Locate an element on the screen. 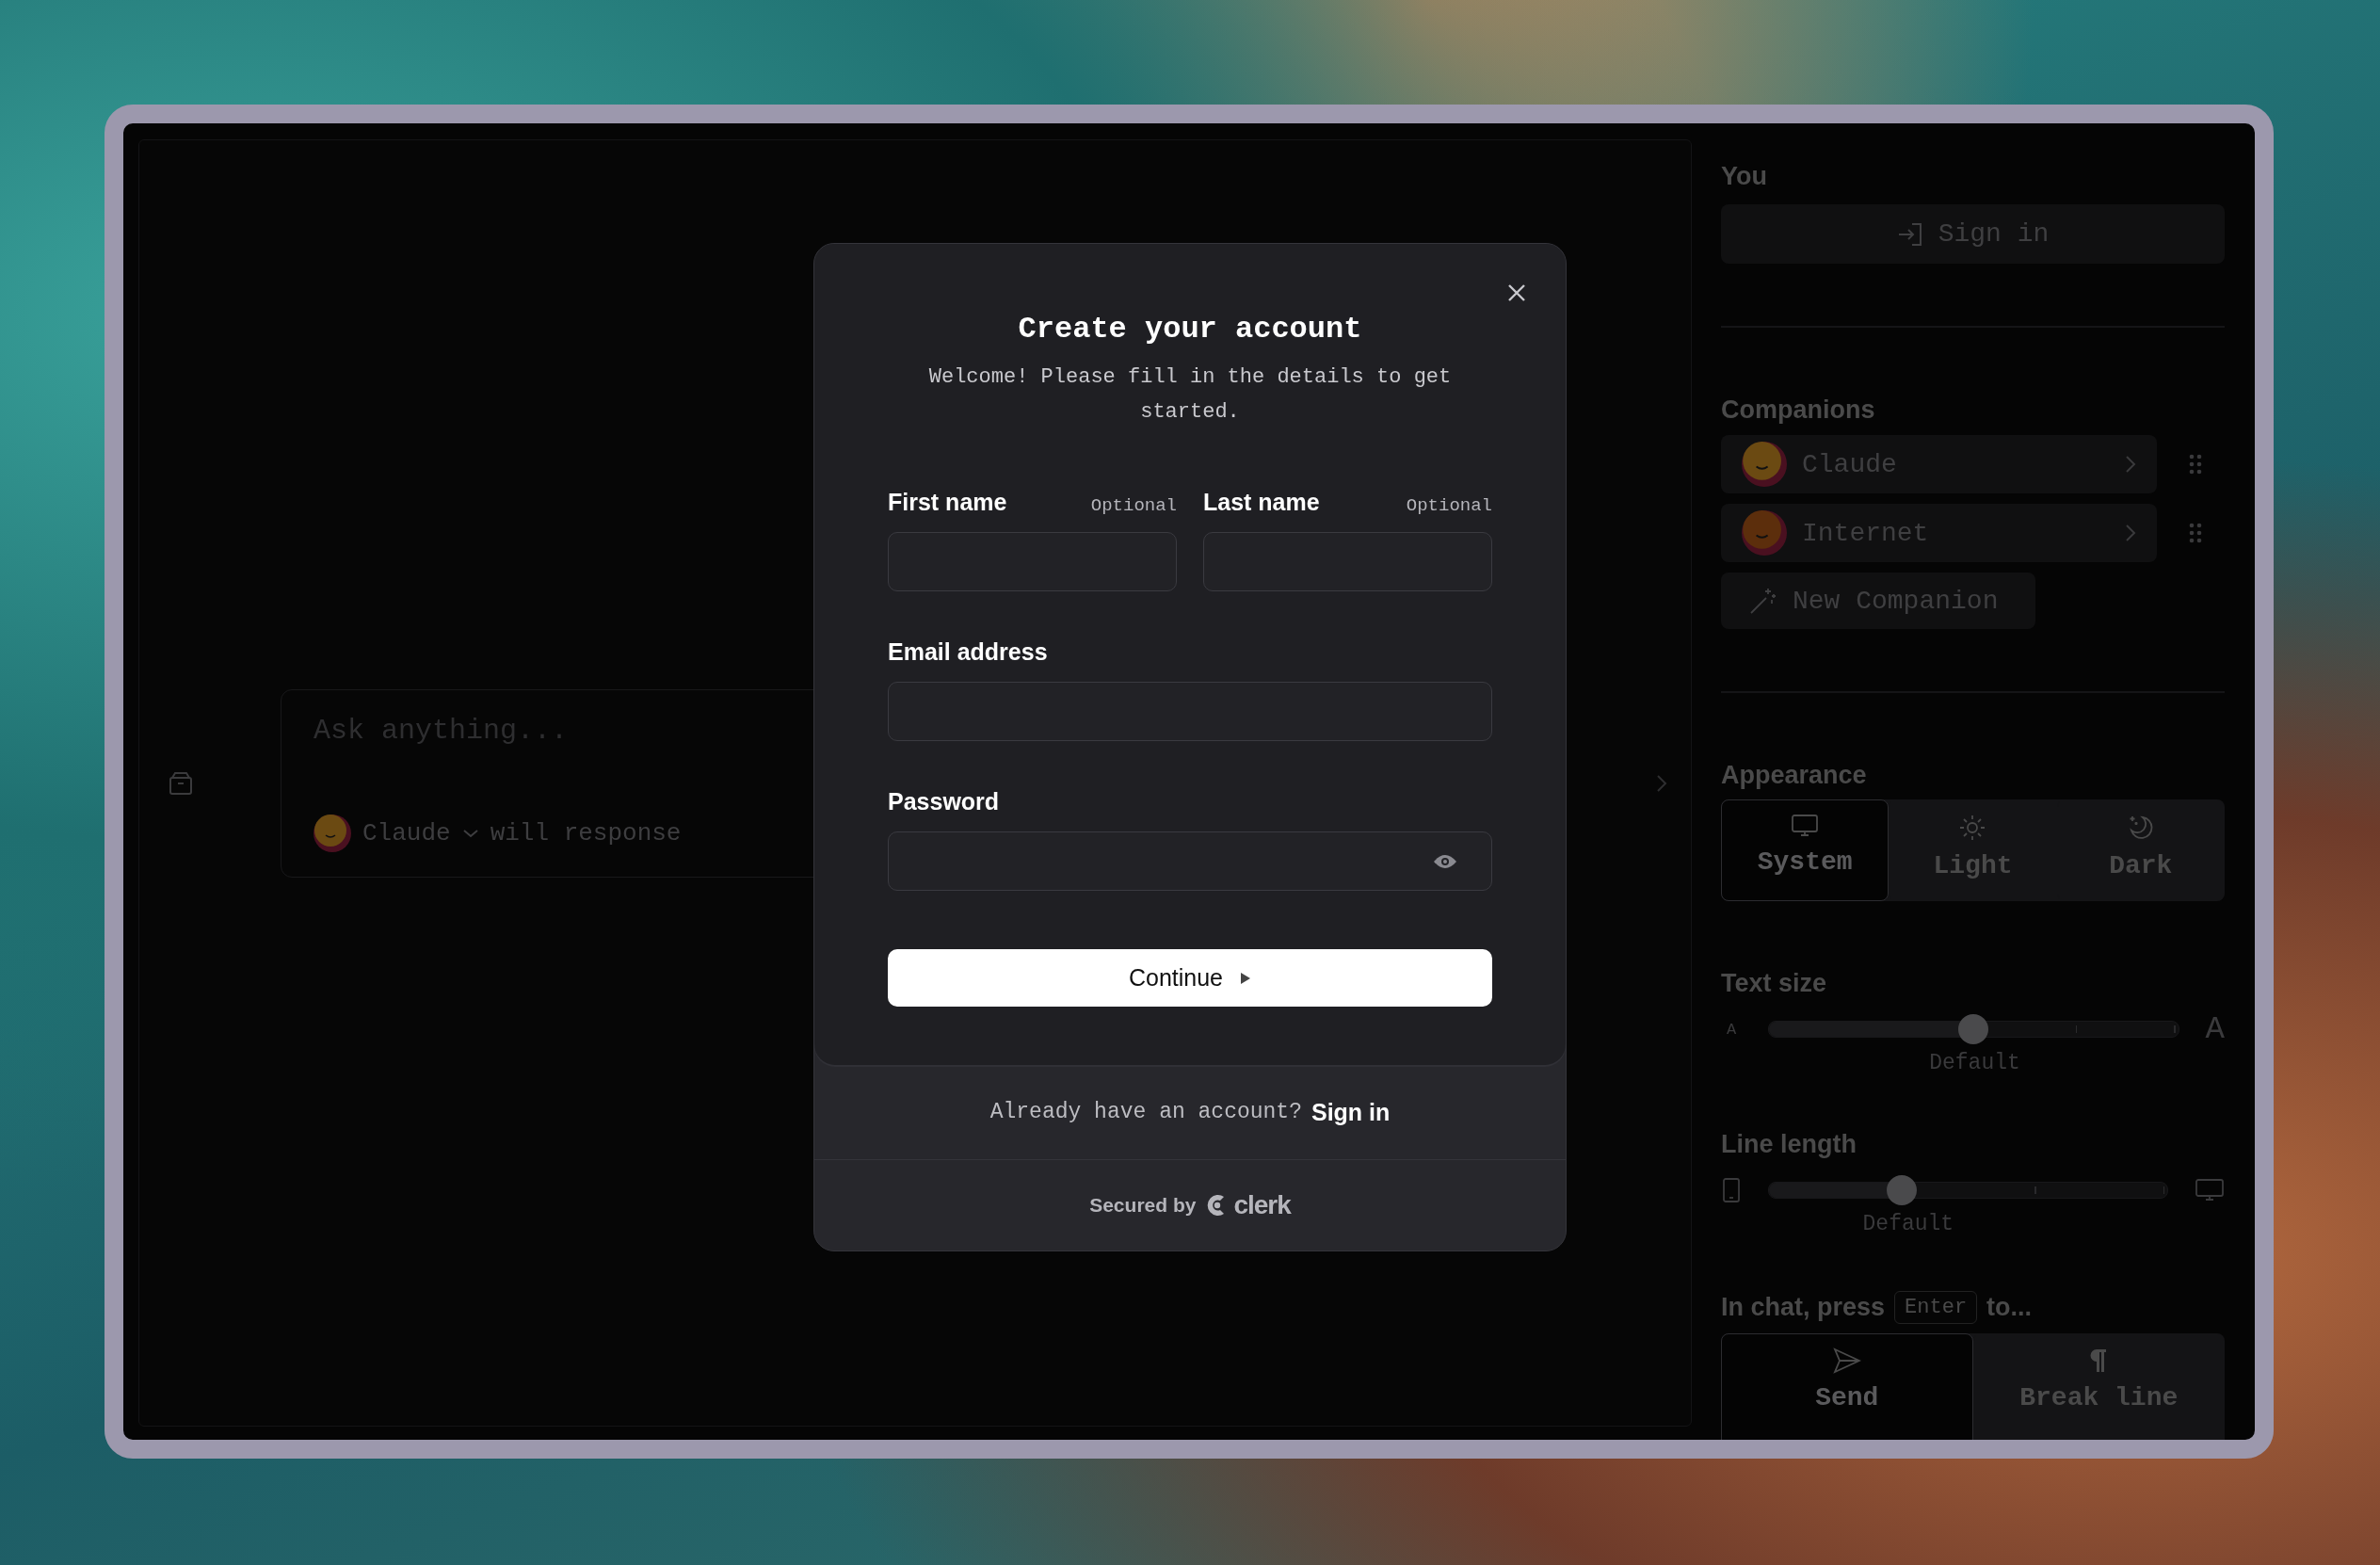 The height and width of the screenshot is (1565, 2380). section-heading: You is located at coordinates (1745, 176).